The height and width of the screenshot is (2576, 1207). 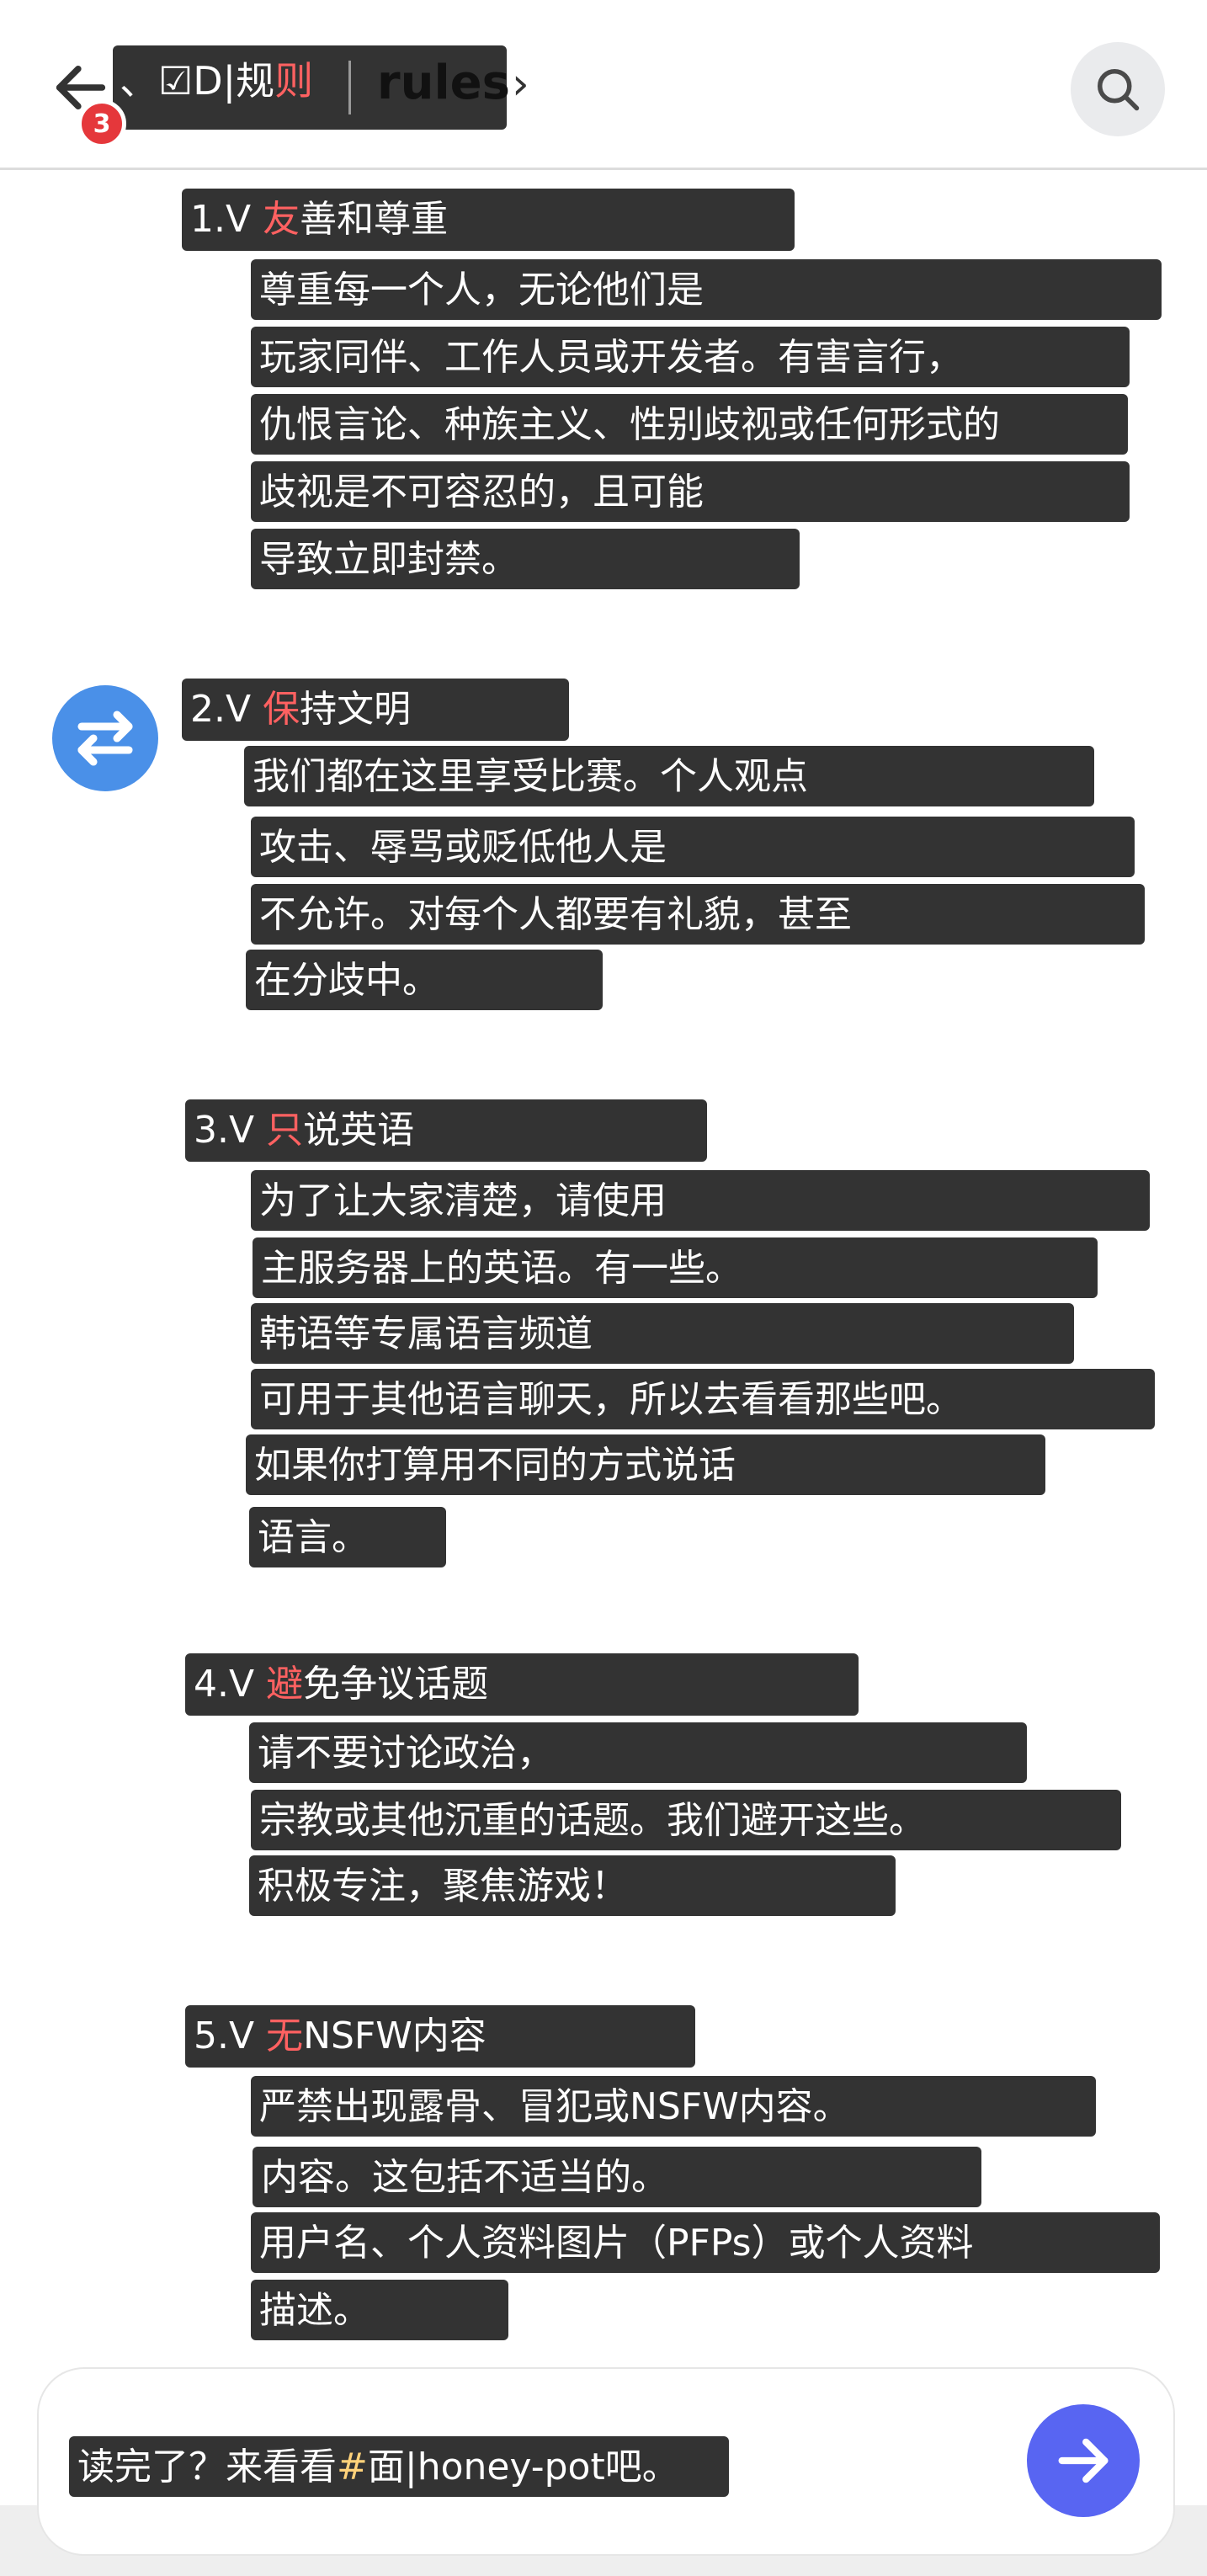 I want to click on rule-1-line: 歧视是不可容忍的，且可能, so click(x=690, y=492).